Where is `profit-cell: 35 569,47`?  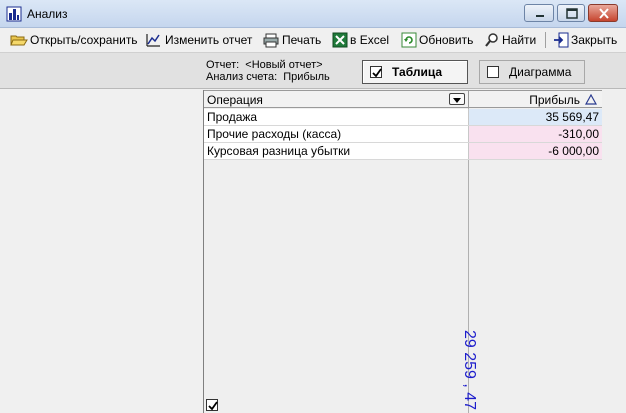 profit-cell: 35 569,47 is located at coordinates (535, 117).